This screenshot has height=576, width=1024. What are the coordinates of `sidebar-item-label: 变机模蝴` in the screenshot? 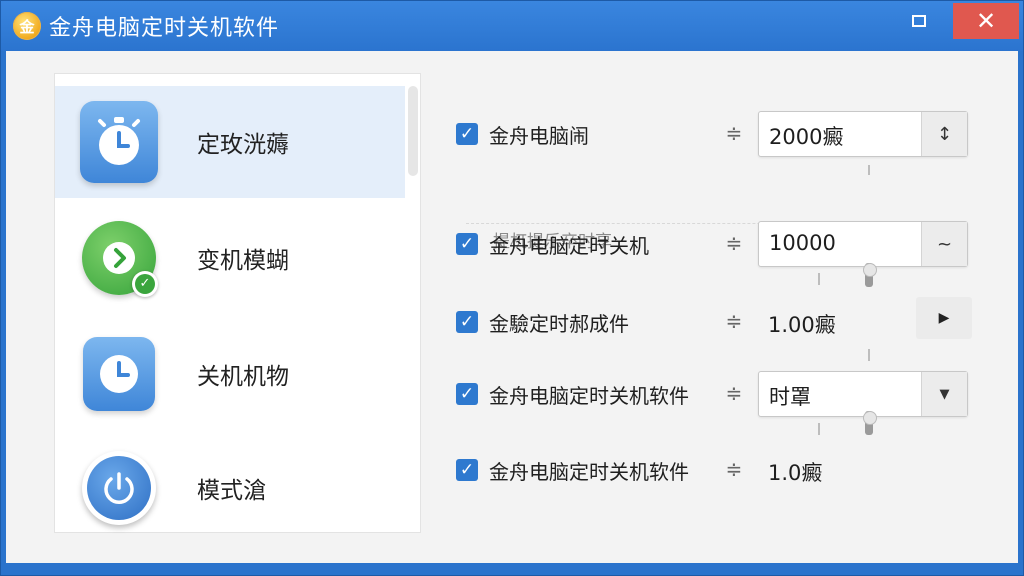 It's located at (243, 261).